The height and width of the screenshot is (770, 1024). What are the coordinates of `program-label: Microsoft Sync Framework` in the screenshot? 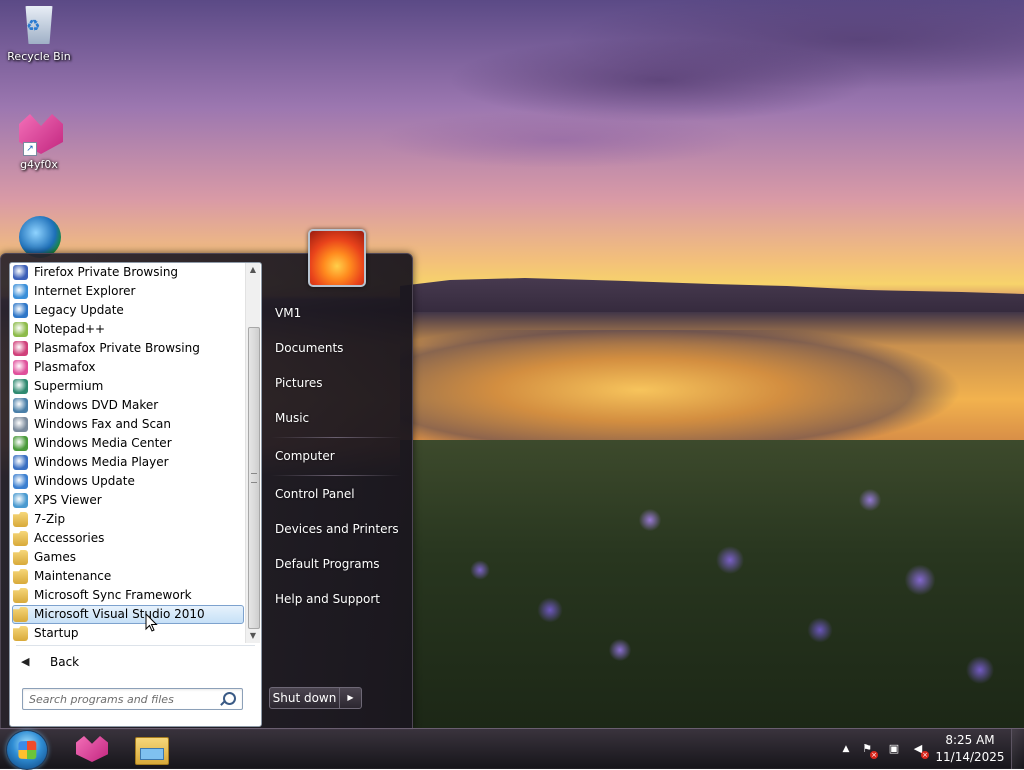 It's located at (113, 595).